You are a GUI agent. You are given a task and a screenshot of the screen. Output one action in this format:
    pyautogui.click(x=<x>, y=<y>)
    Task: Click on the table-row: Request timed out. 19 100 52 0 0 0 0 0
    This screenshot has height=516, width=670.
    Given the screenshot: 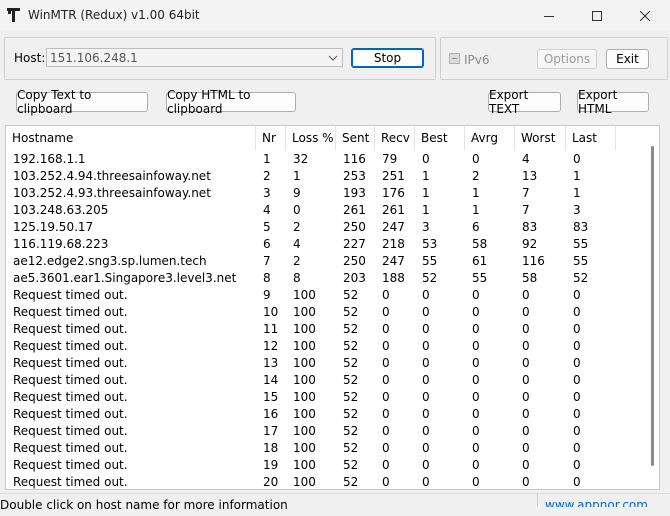 What is the action you would take?
    pyautogui.click(x=326, y=465)
    